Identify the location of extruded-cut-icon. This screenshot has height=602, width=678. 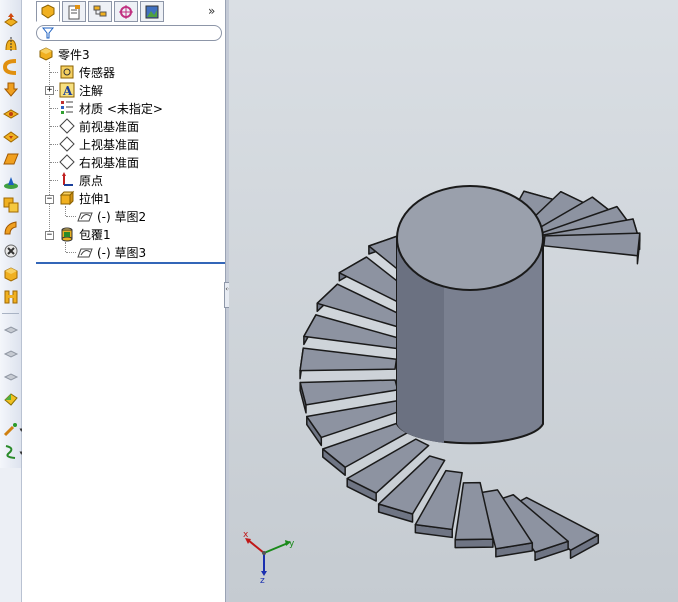
(11, 90).